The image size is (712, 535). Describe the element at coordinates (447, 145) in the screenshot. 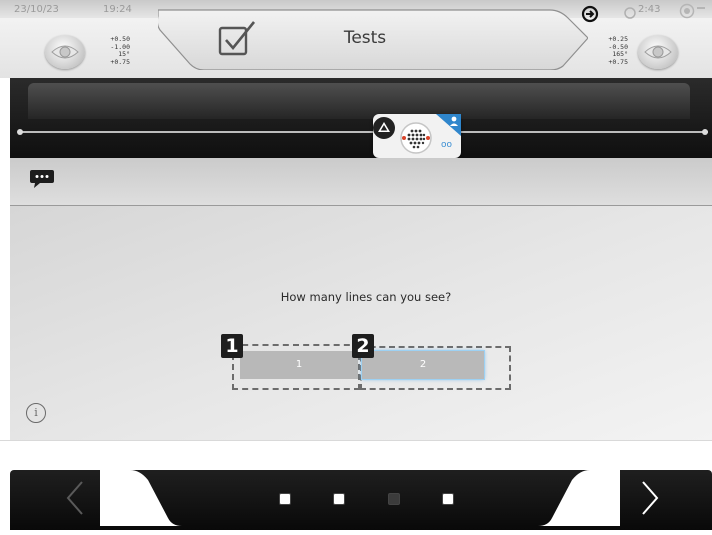

I see `binocular-indicator: oo` at that location.